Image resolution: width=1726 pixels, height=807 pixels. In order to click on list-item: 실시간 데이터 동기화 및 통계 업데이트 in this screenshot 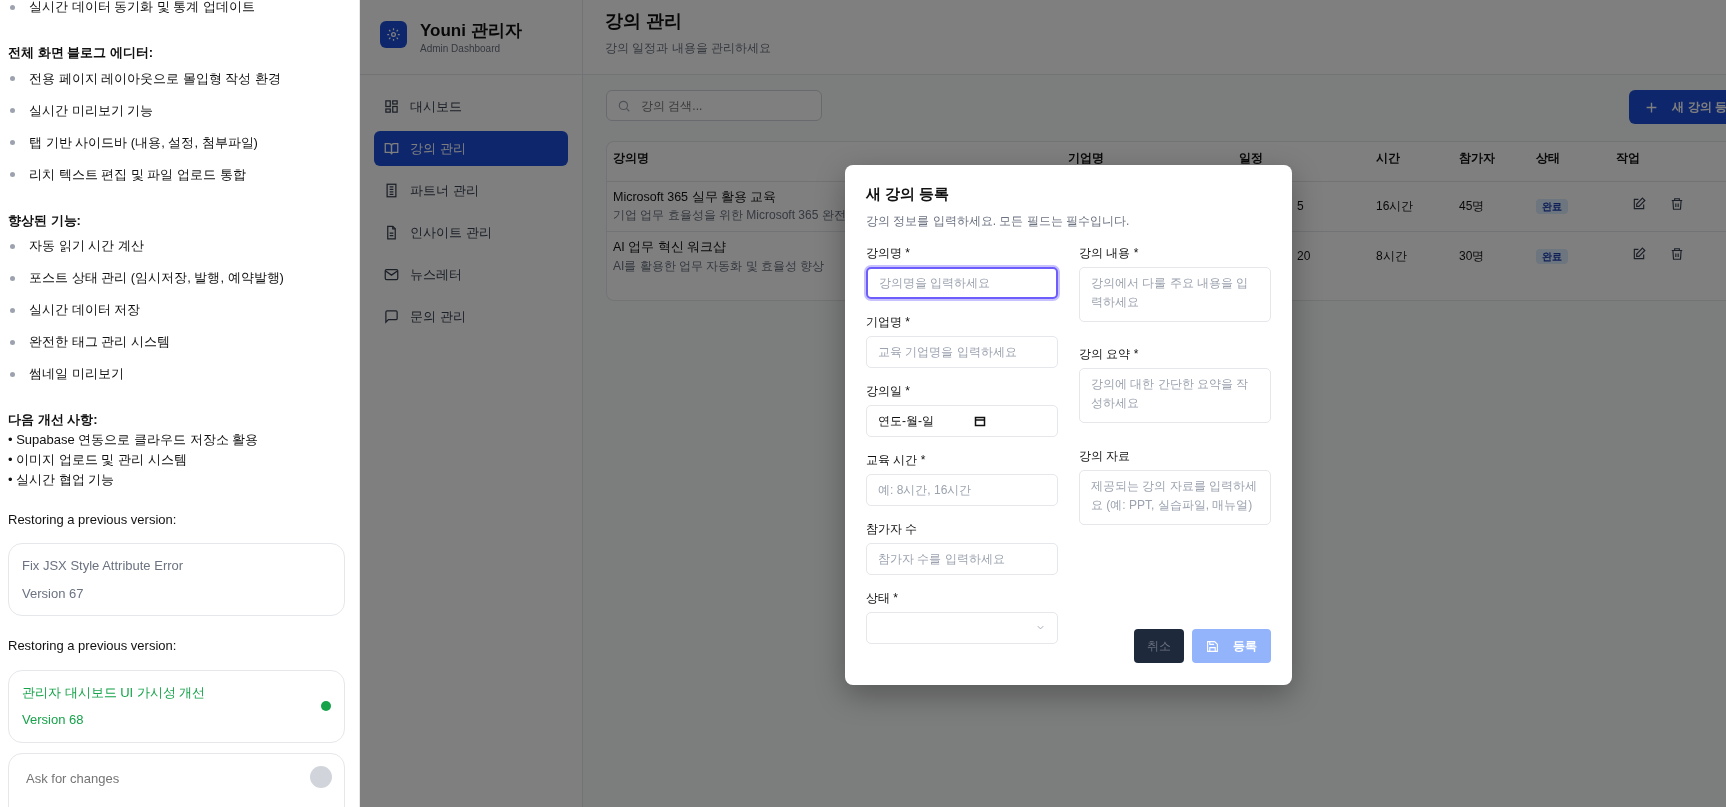, I will do `click(142, 8)`.